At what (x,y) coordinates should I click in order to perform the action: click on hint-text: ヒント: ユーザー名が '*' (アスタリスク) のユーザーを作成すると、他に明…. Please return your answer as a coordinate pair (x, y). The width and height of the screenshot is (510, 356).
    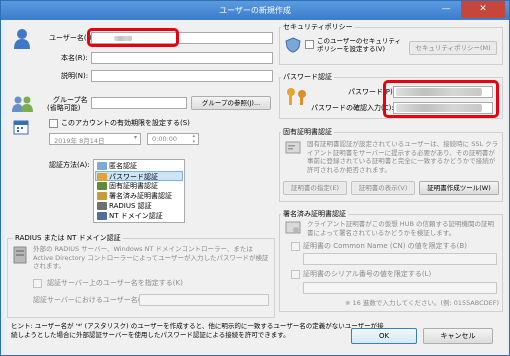
    Looking at the image, I should click on (197, 330).